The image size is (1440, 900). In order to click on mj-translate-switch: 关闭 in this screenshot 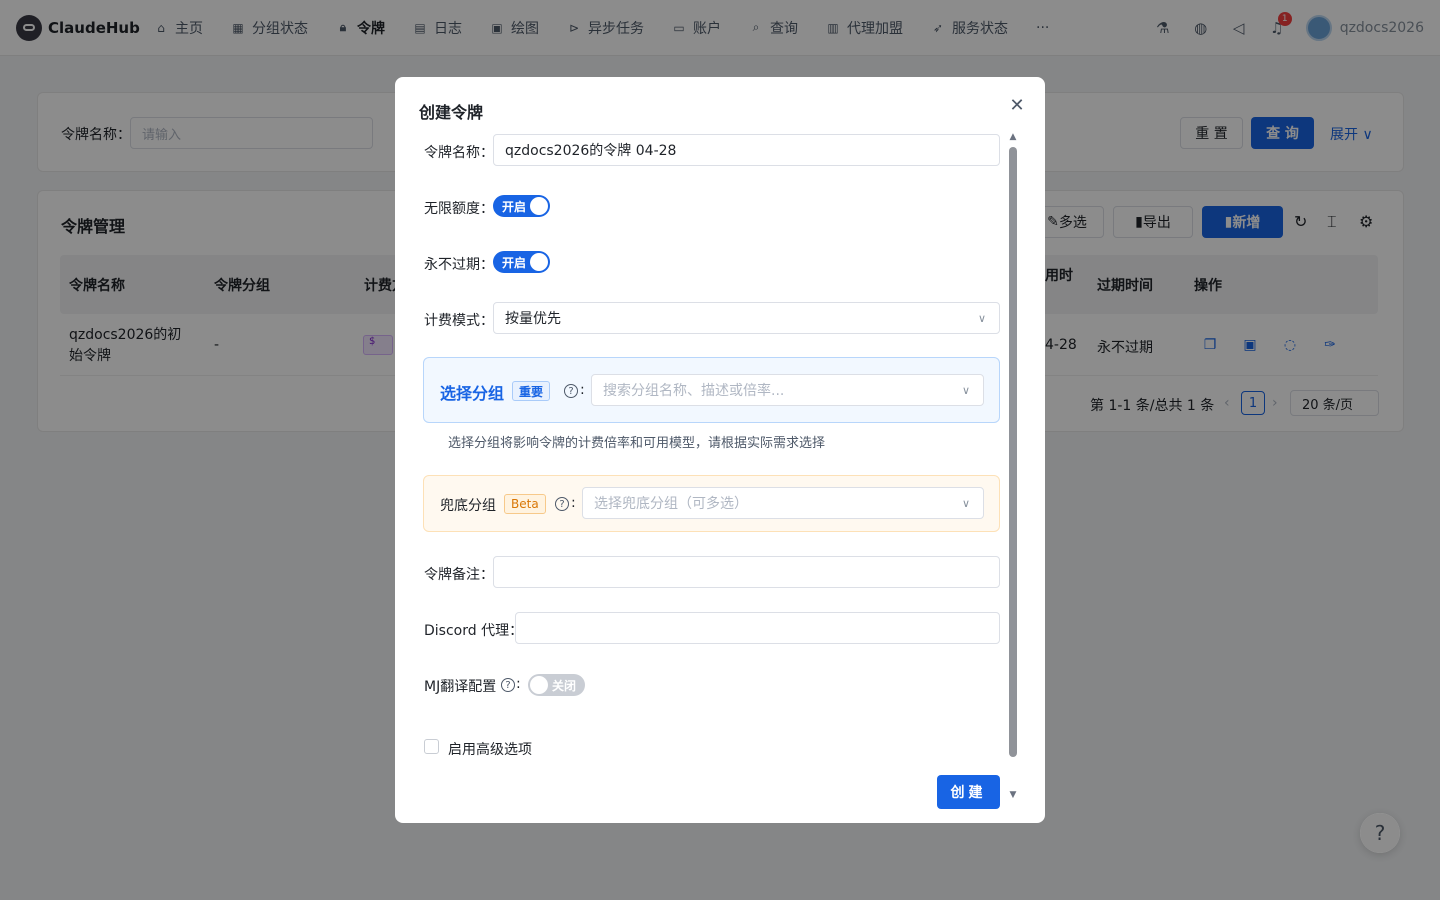, I will do `click(556, 685)`.